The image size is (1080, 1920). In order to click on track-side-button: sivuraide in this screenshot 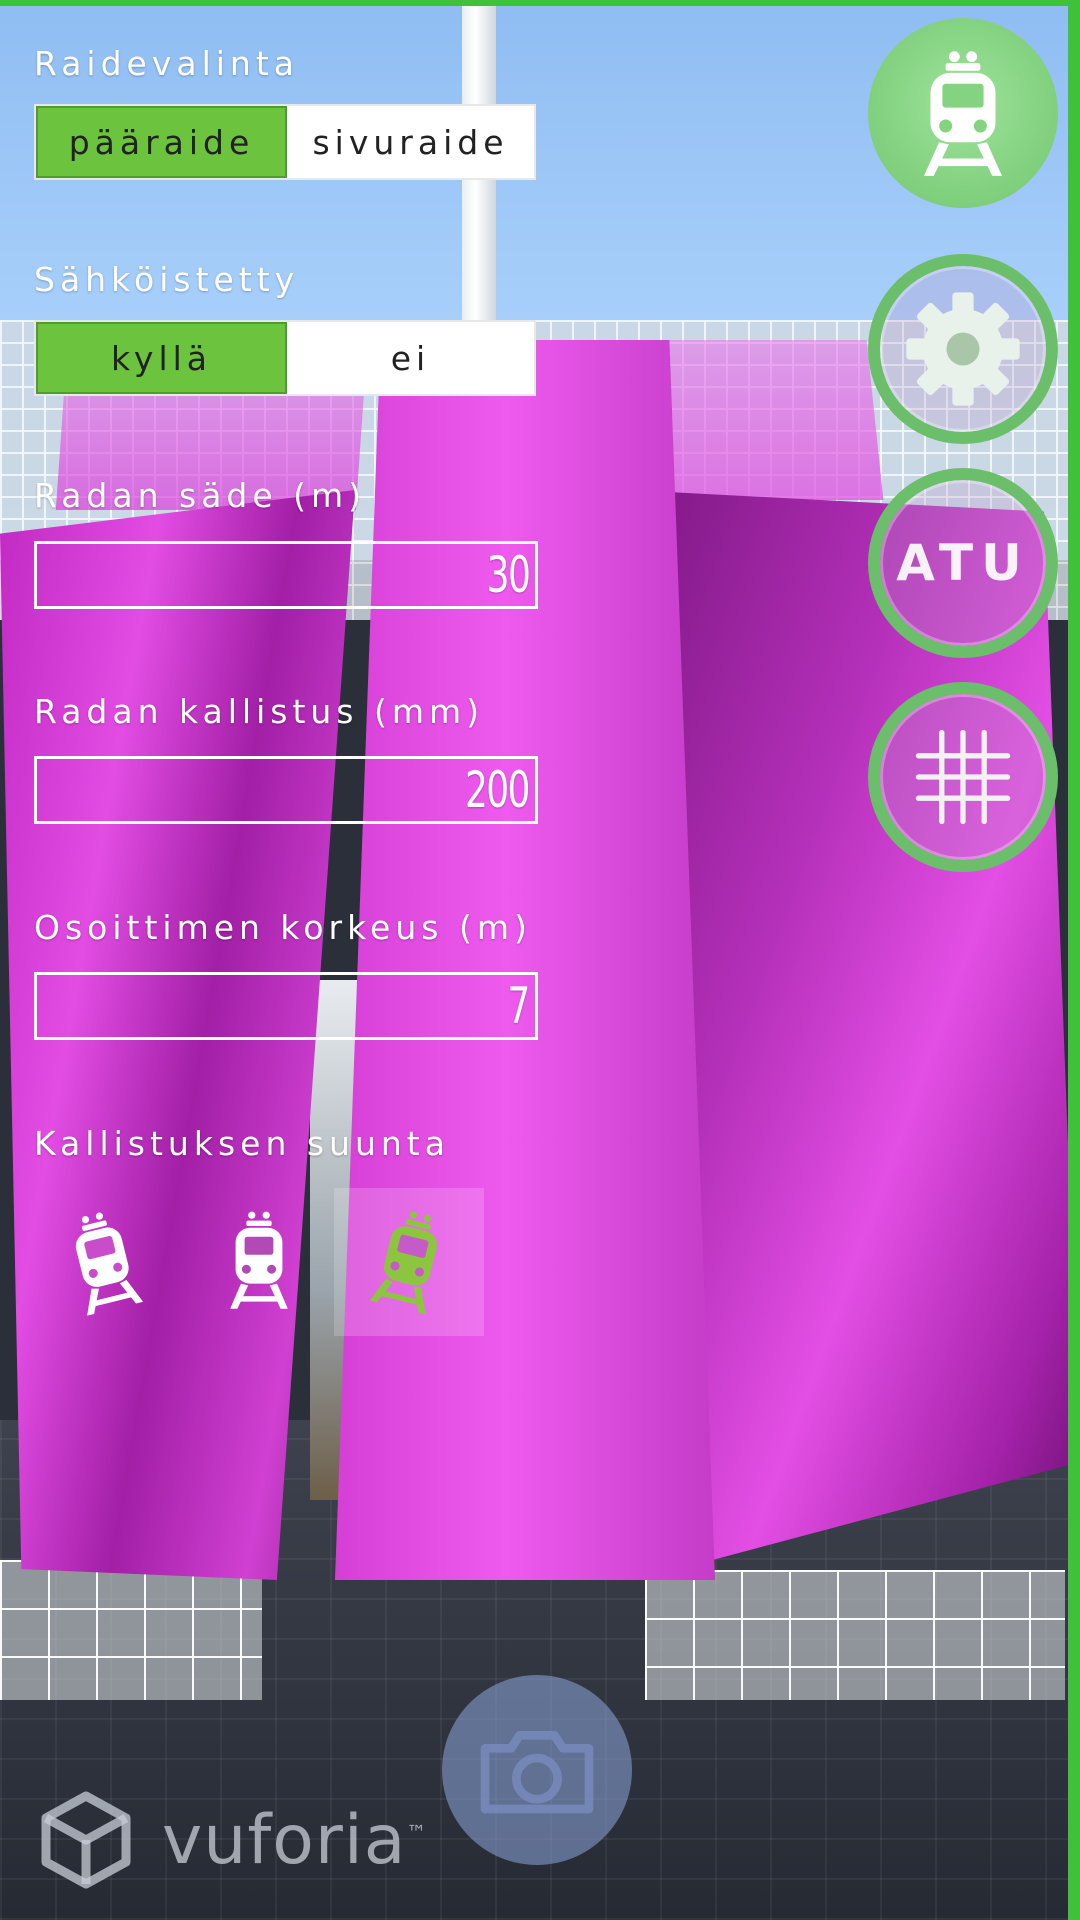, I will do `click(410, 142)`.